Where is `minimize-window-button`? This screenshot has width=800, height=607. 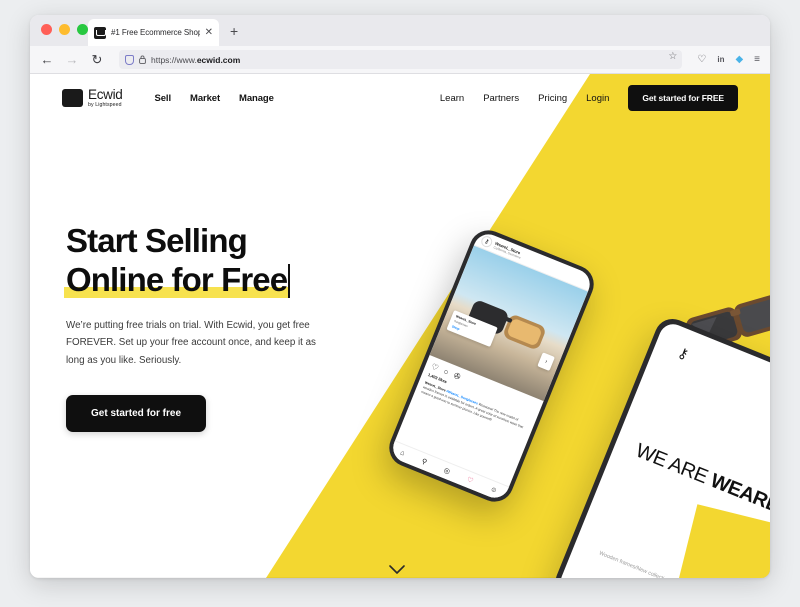
minimize-window-button is located at coordinates (64, 29).